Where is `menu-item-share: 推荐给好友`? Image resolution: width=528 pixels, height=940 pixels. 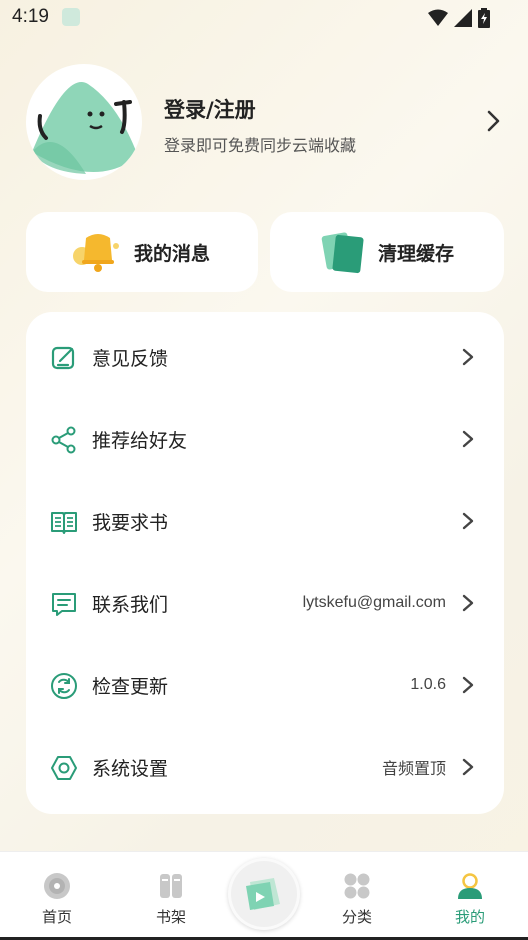 menu-item-share: 推荐给好友 is located at coordinates (265, 439).